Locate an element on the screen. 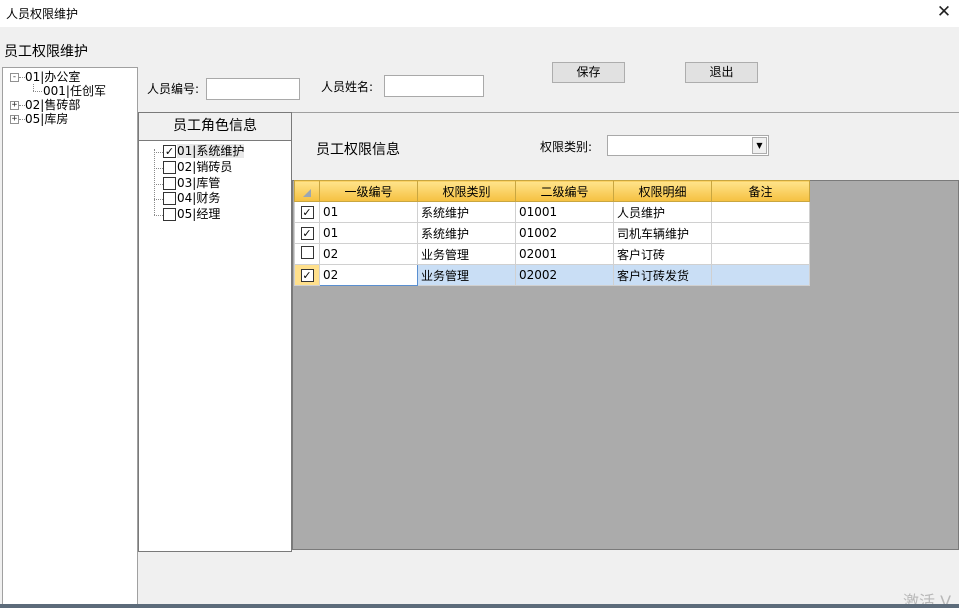 The height and width of the screenshot is (608, 959). cell-detail: 客户订砖 is located at coordinates (662, 254).